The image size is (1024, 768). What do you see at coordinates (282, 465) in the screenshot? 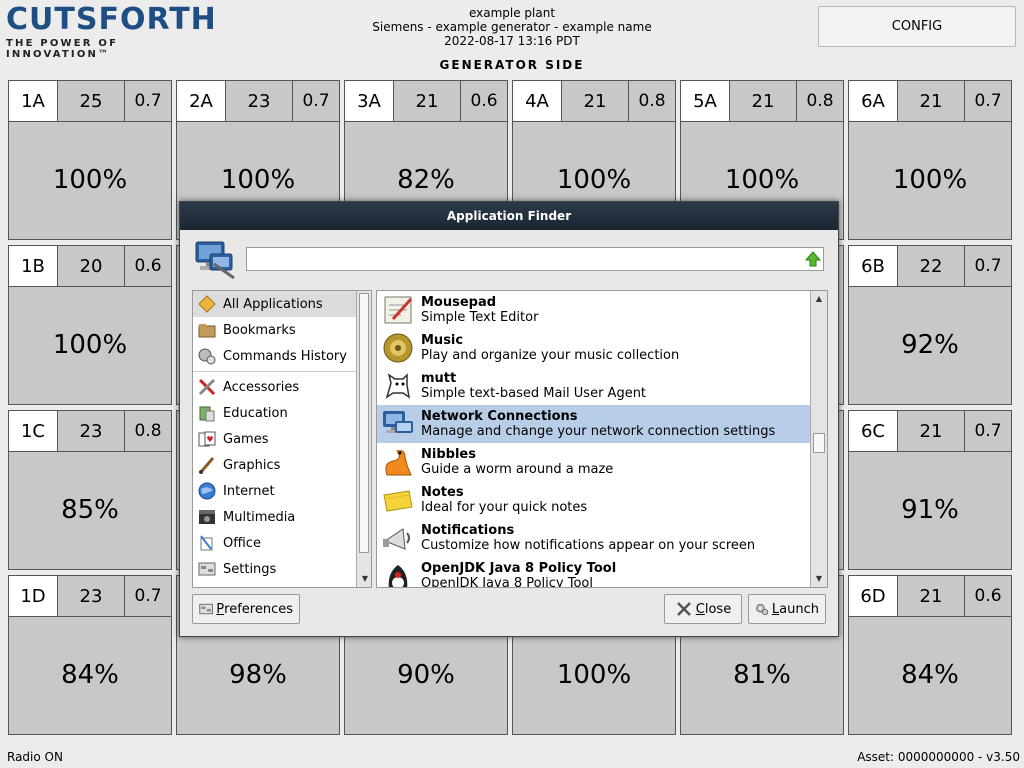
I see `category-item-graphics: Graphics` at bounding box center [282, 465].